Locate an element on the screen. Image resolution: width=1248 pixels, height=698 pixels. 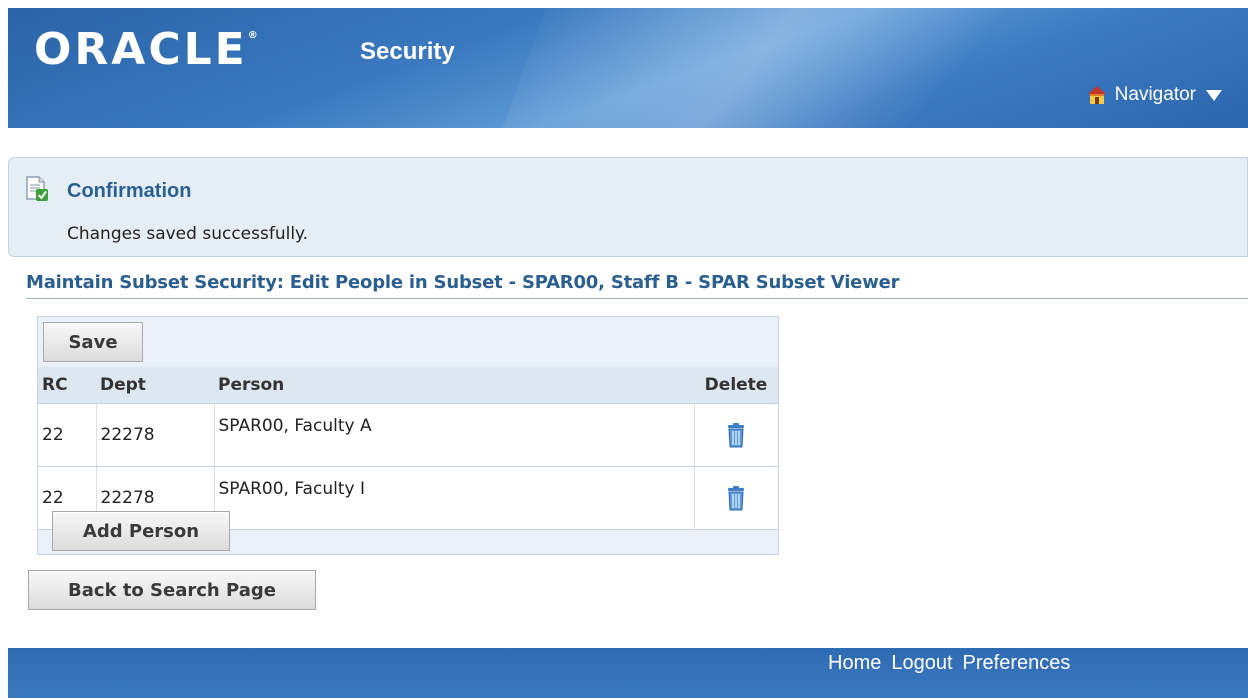
confirmation-title: Confirmation is located at coordinates (129, 191).